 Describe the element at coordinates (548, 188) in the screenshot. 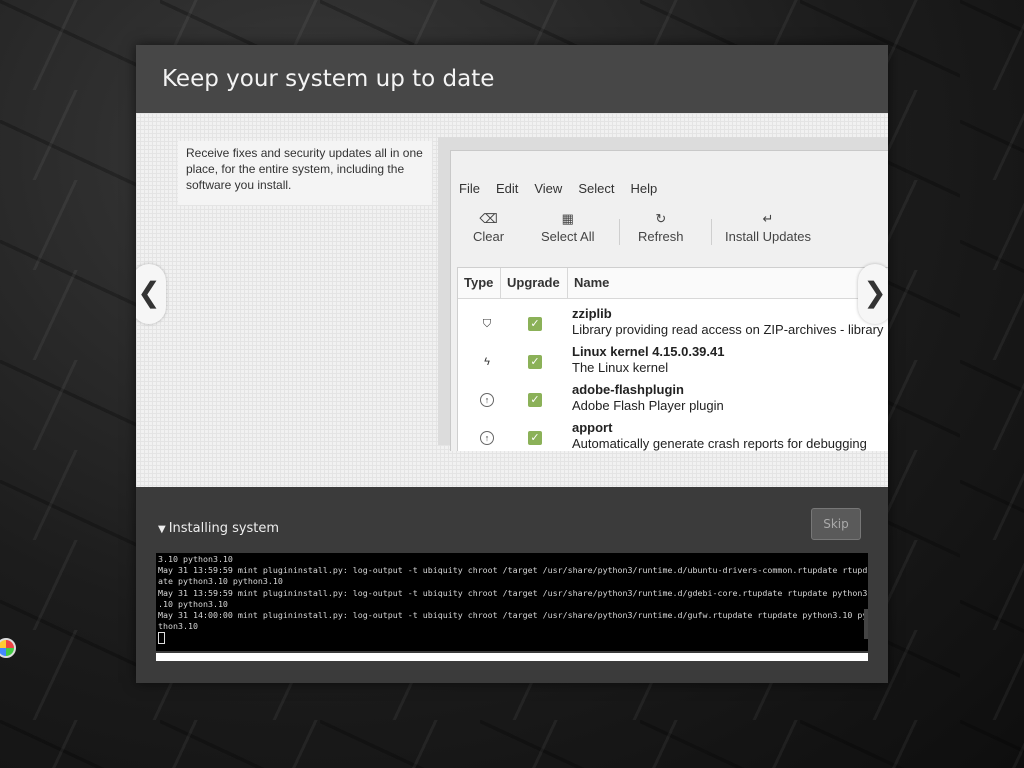

I see `menu-view: View` at that location.